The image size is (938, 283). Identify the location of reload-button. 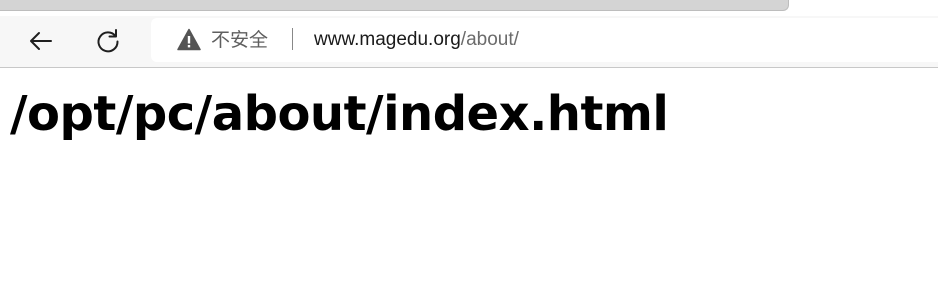
(108, 41).